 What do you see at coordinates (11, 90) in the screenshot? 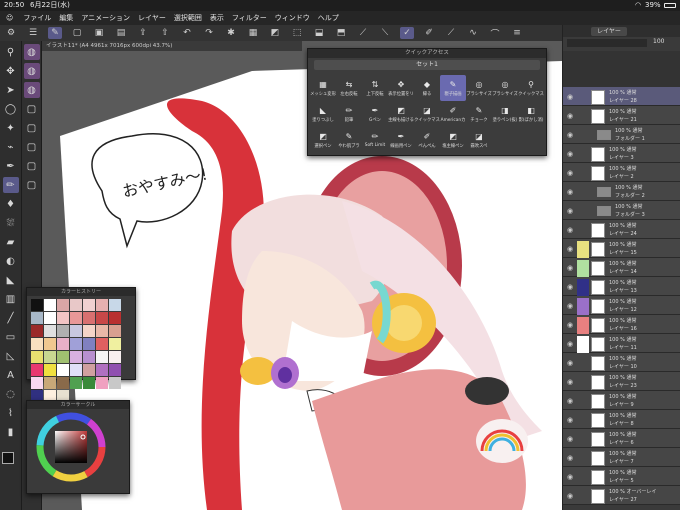
I see `object-select-icon: ➤` at bounding box center [11, 90].